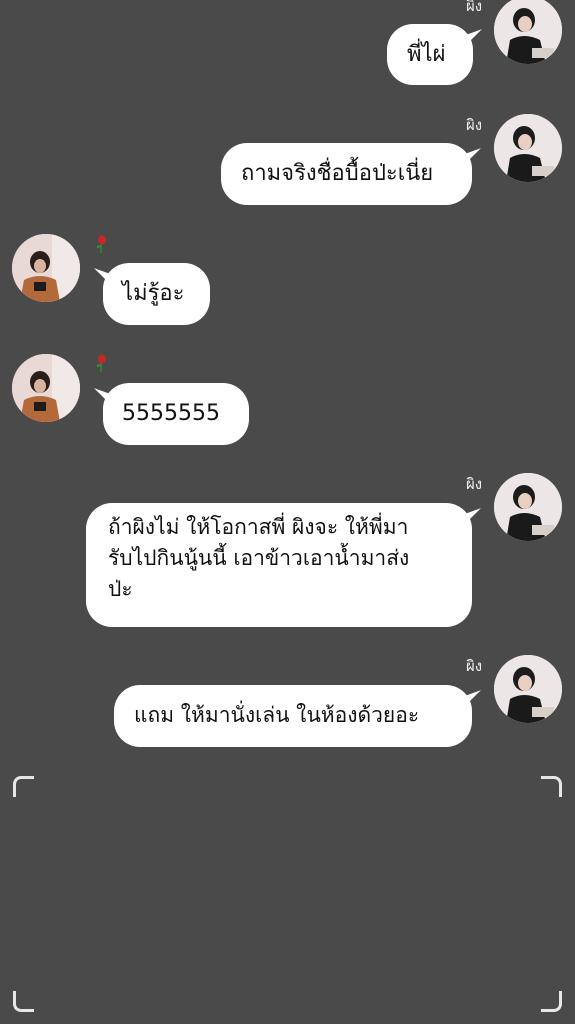 The width and height of the screenshot is (575, 1024). I want to click on message-bubble-outgoing: พี่ไผ่, so click(430, 54).